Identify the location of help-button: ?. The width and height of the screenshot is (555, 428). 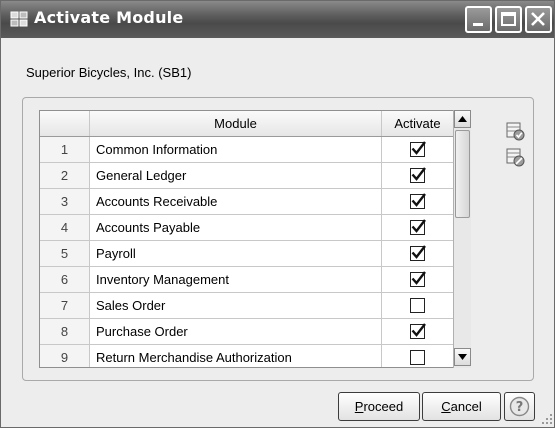
(519, 406).